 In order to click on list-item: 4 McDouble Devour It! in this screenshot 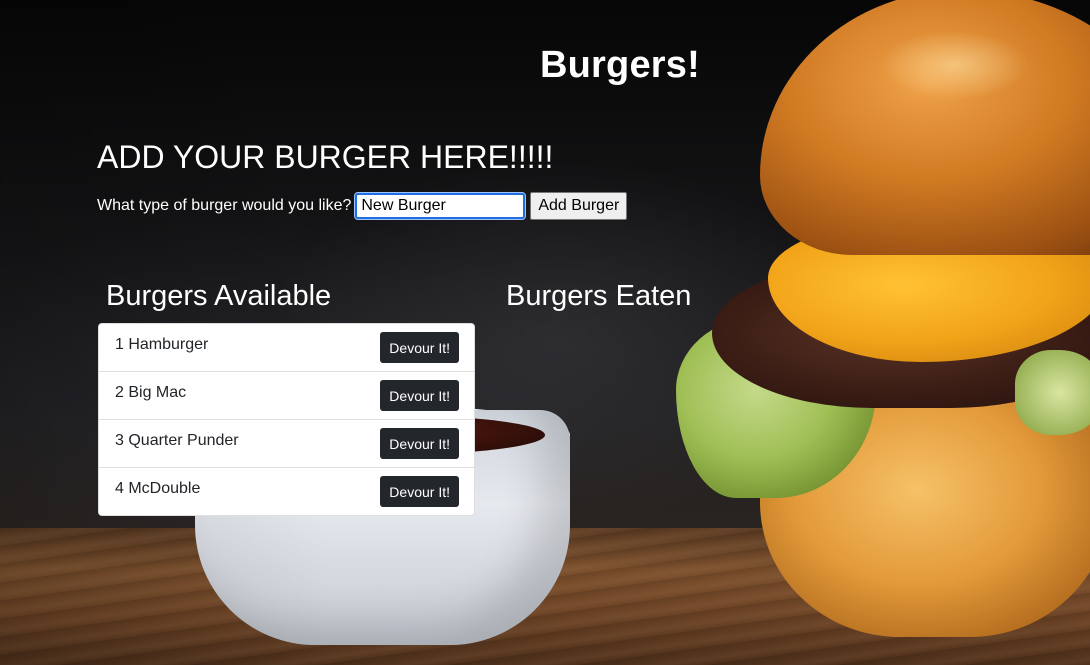, I will do `click(286, 491)`.